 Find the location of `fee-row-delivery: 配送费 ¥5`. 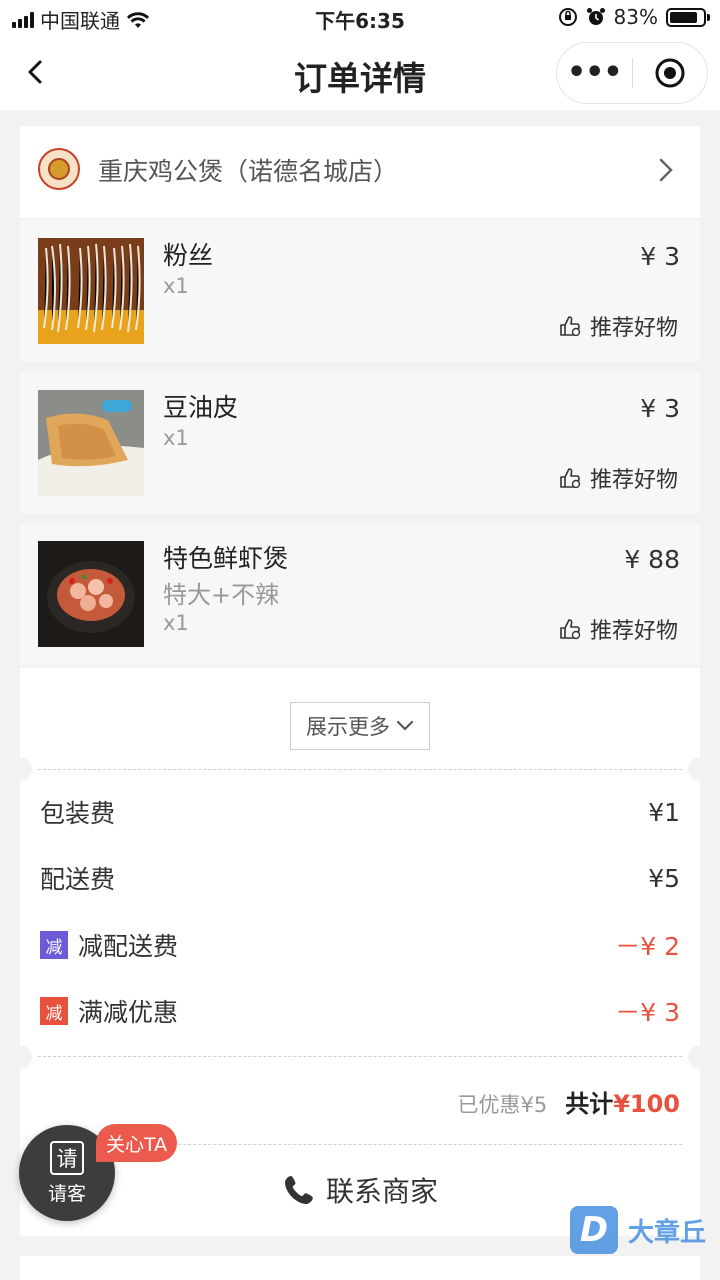

fee-row-delivery: 配送费 ¥5 is located at coordinates (360, 878).